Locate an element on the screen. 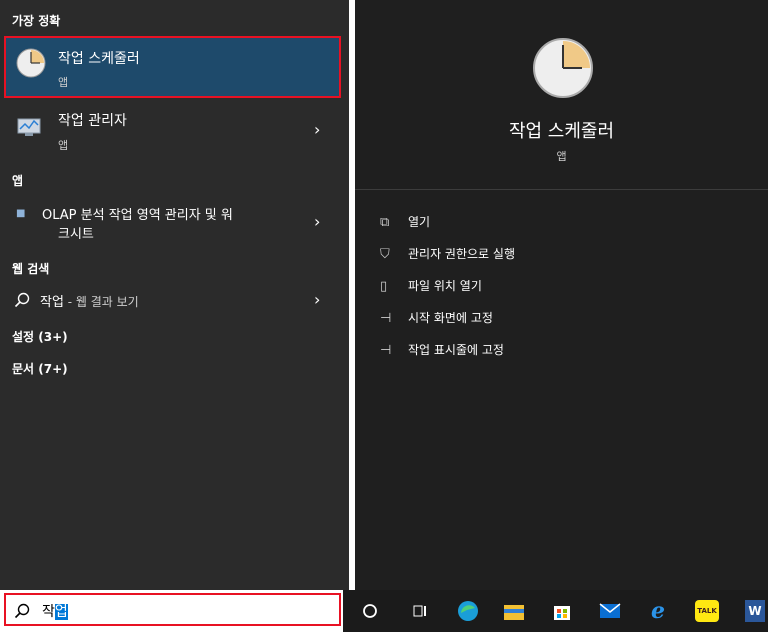 Image resolution: width=768 pixels, height=632 pixels. preview-title: 작업 스케줄러 is located at coordinates (561, 131).